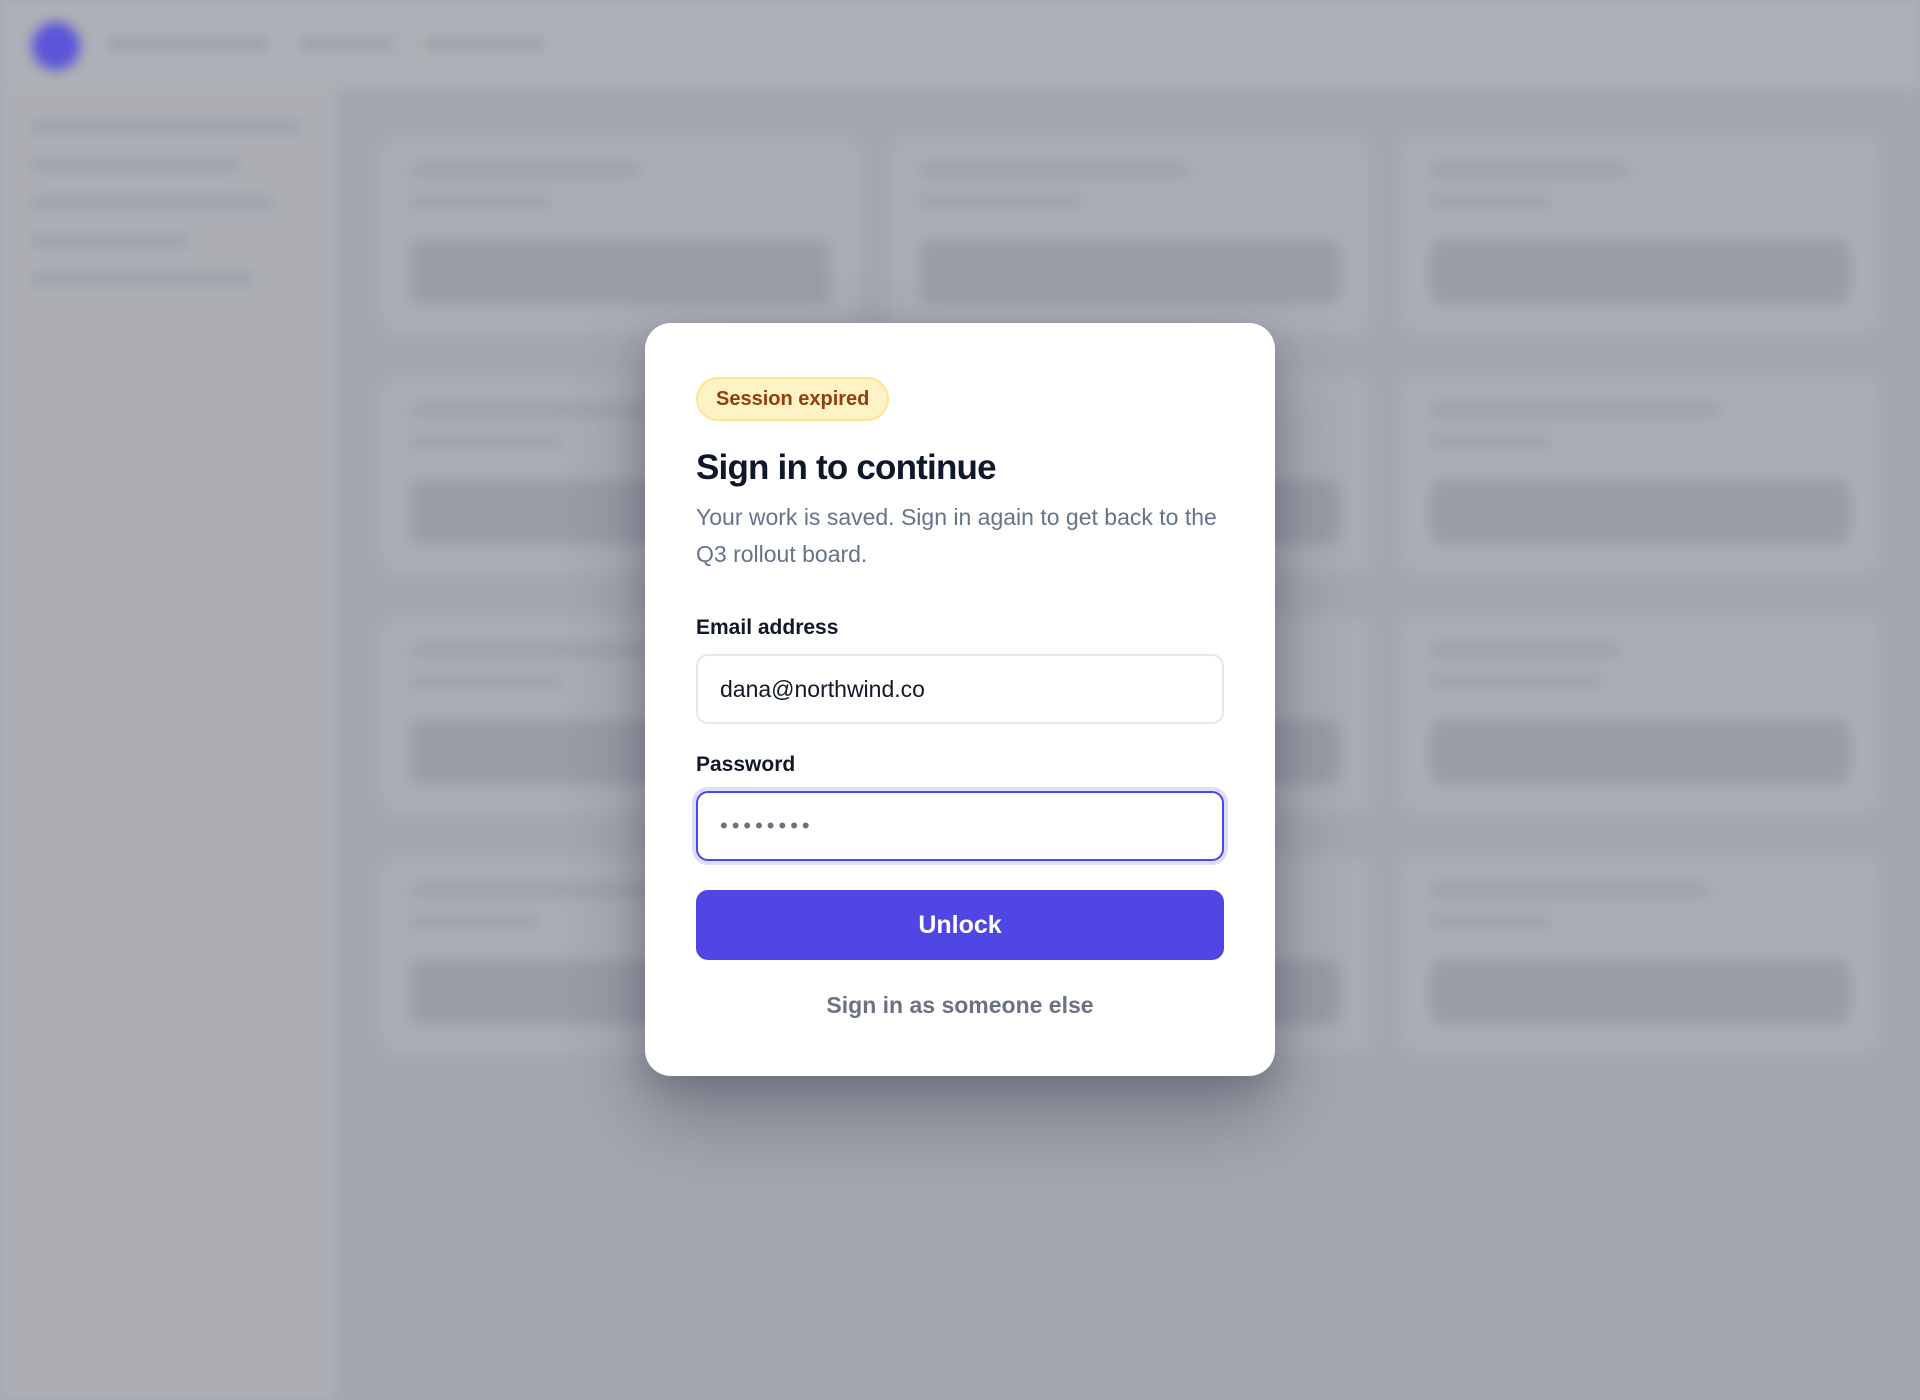 The image size is (1920, 1400). I want to click on email-field, so click(960, 689).